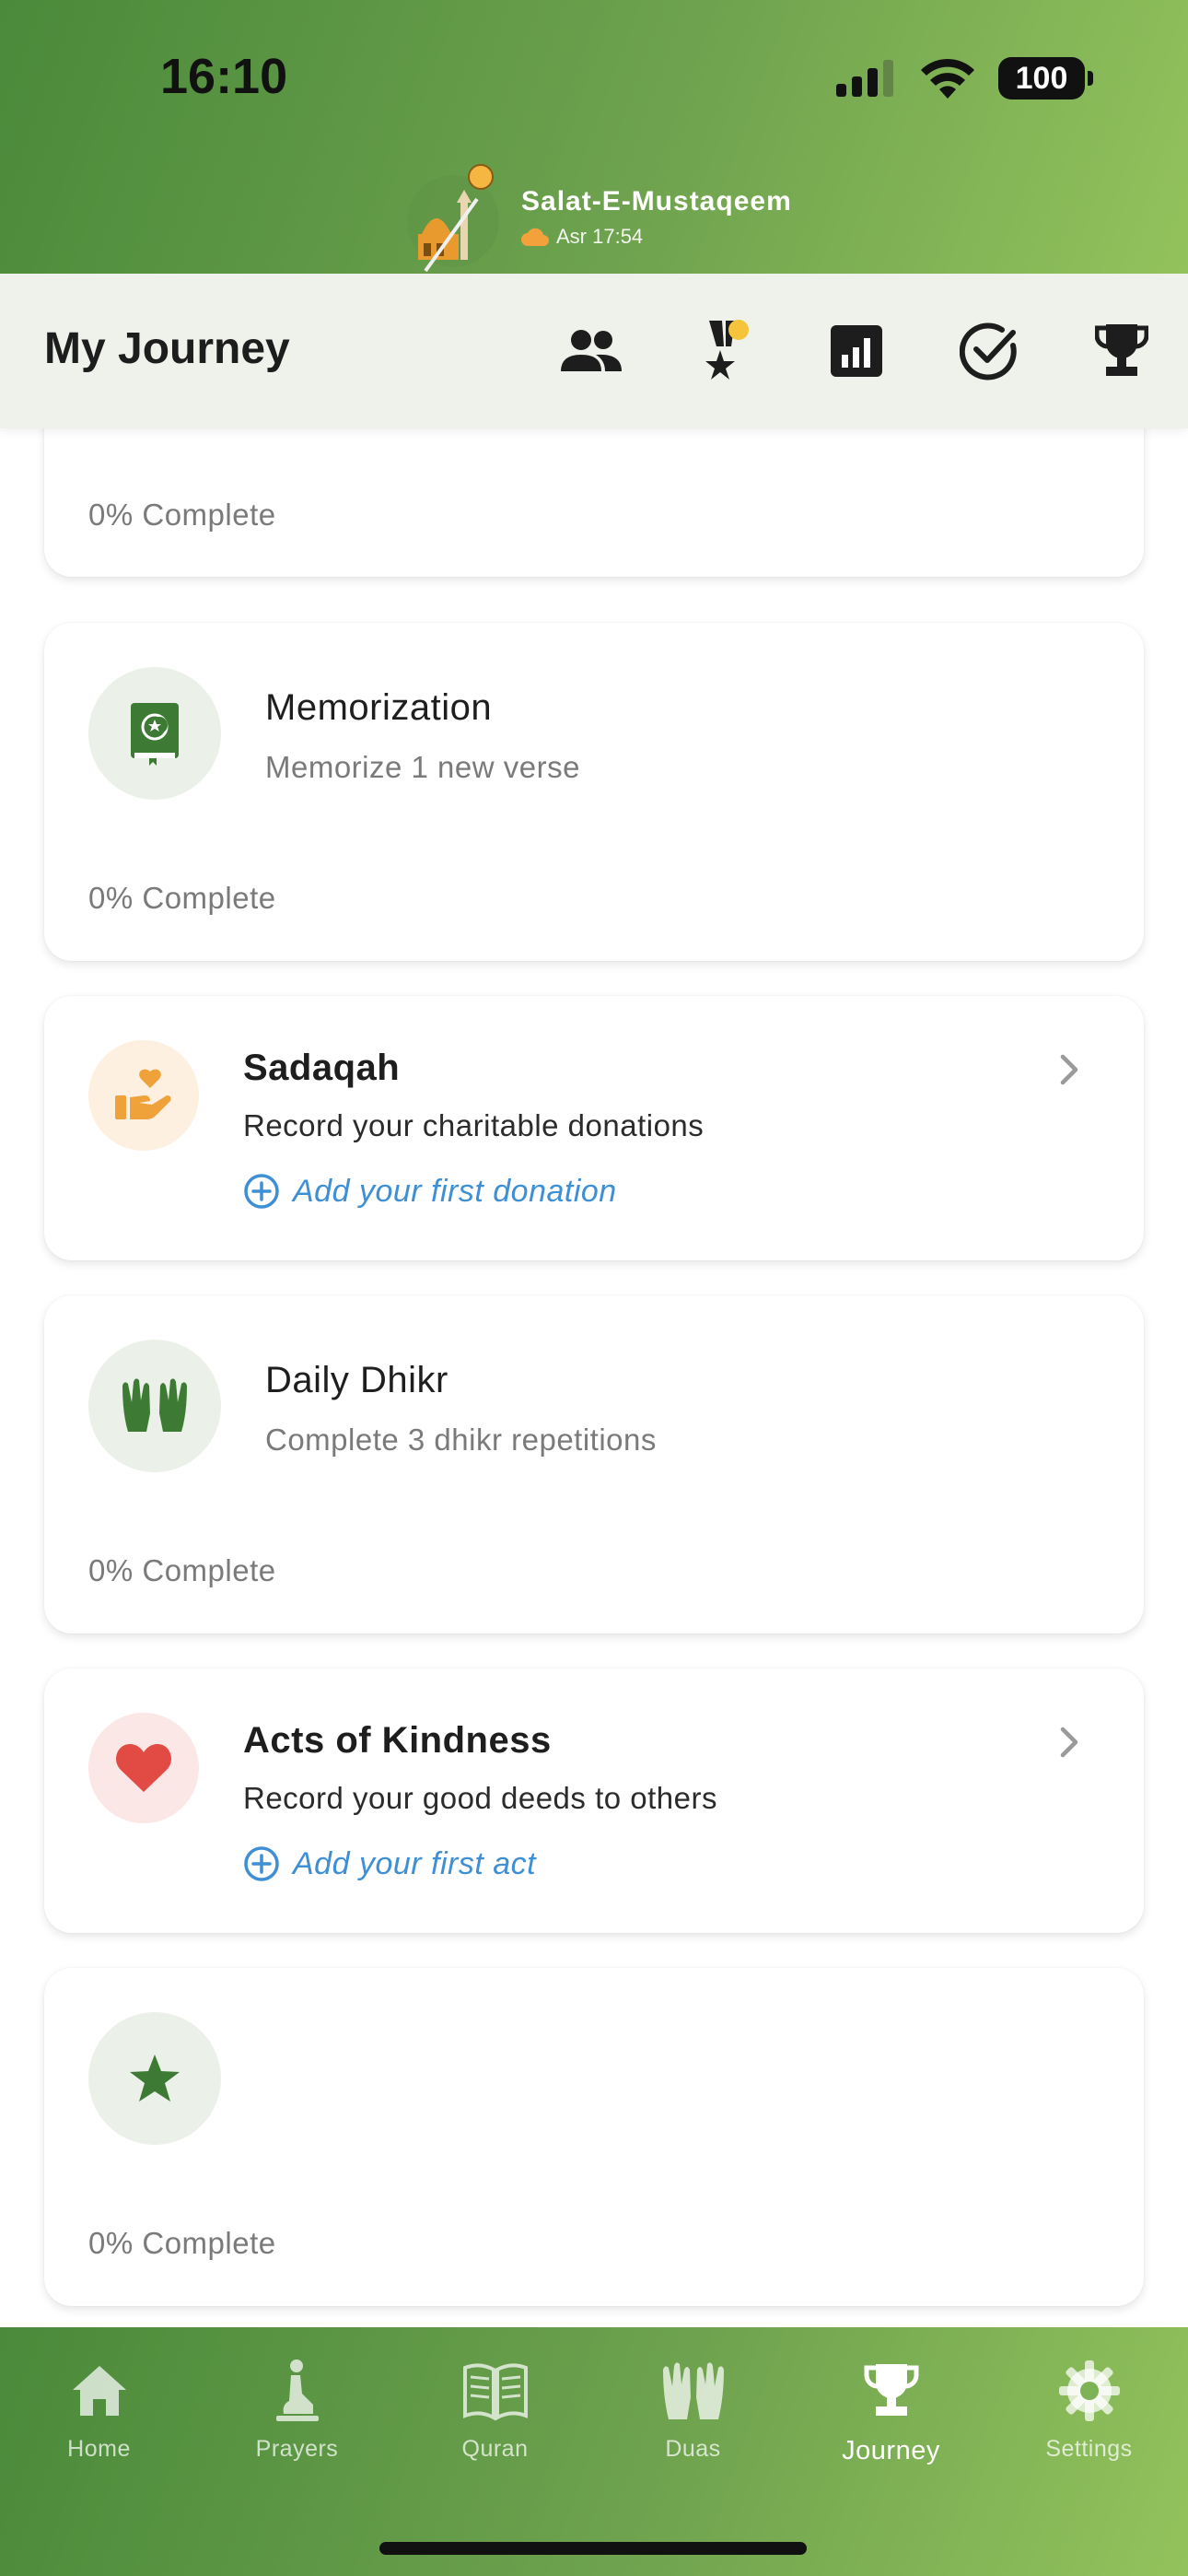 The image size is (1188, 2576). Describe the element at coordinates (143, 1768) in the screenshot. I see `heart-icon` at that location.